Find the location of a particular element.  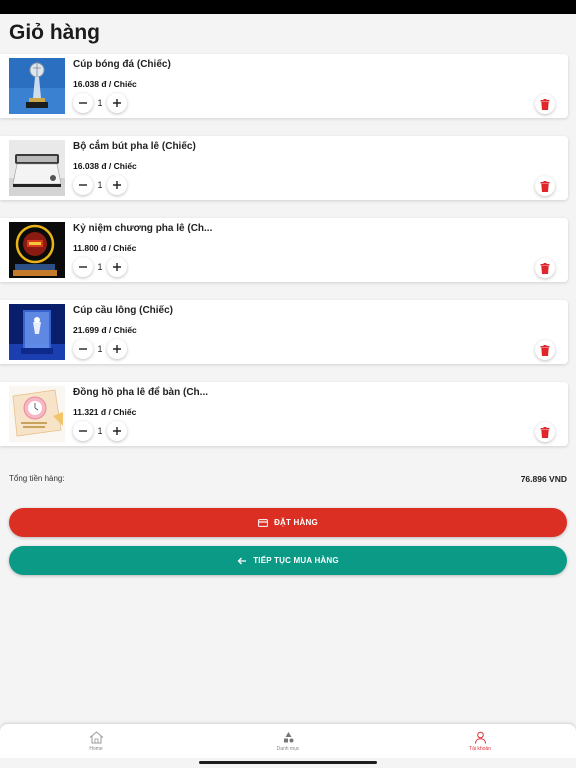

tab-categories: Danh mục is located at coordinates (288, 741).